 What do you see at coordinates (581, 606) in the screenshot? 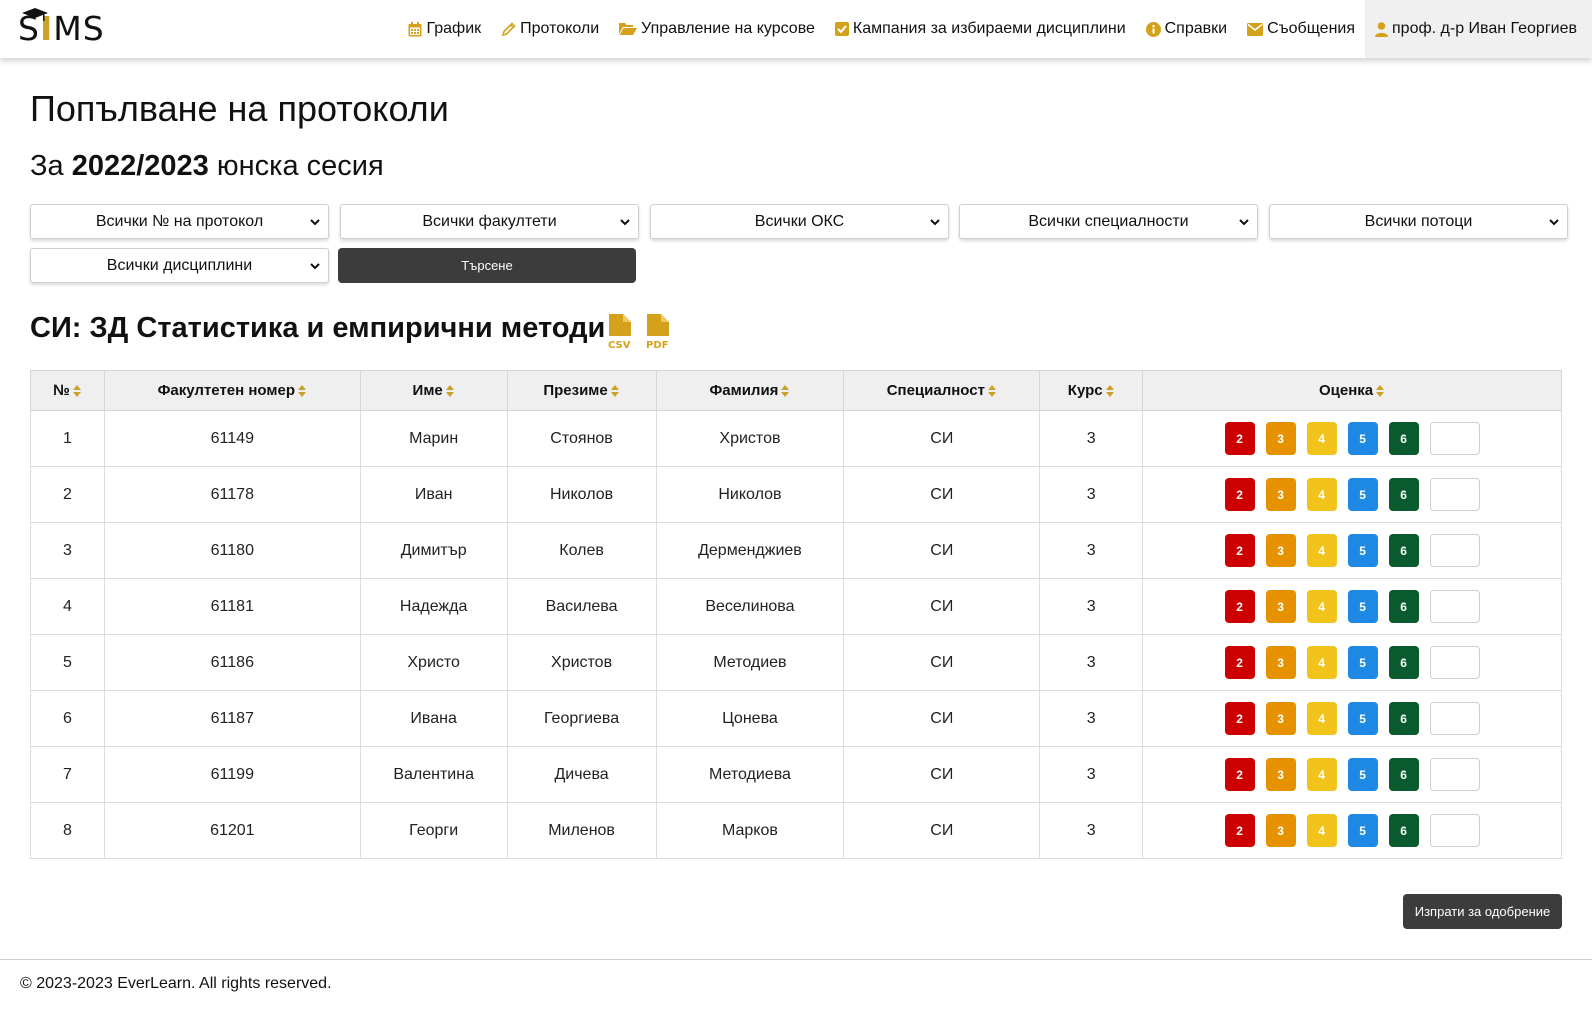
I see `middle-name-cell: Василева` at bounding box center [581, 606].